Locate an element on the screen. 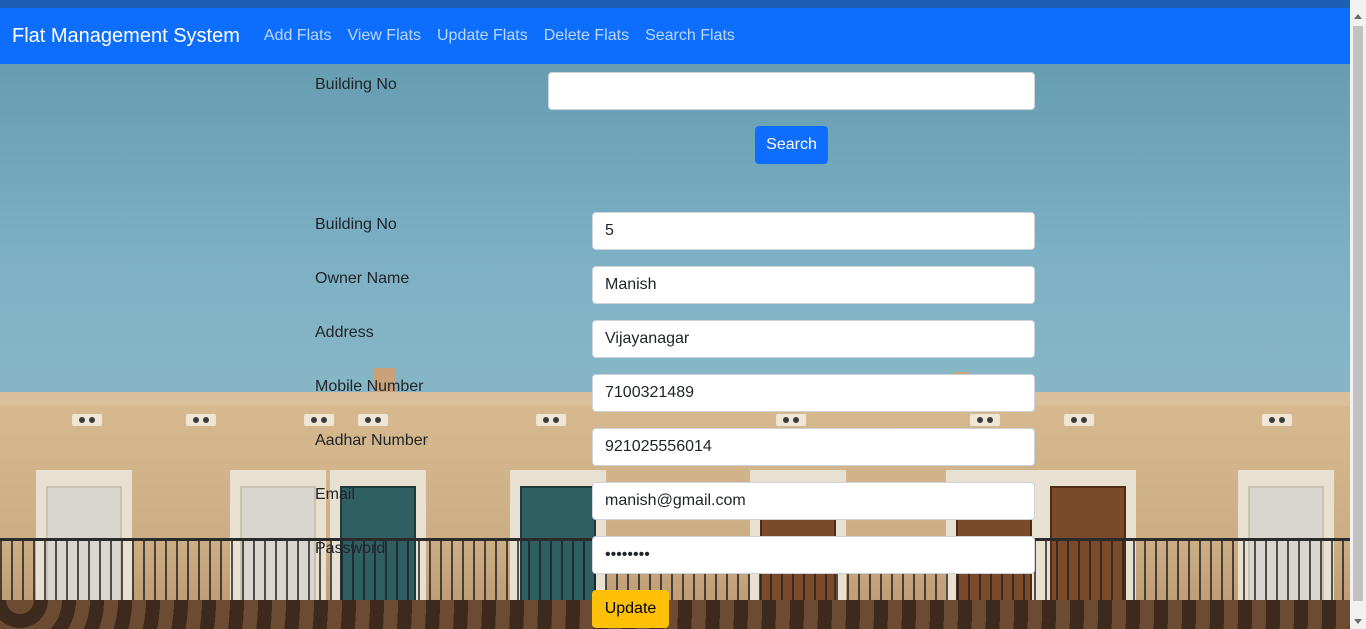  update-button: Update is located at coordinates (630, 609).